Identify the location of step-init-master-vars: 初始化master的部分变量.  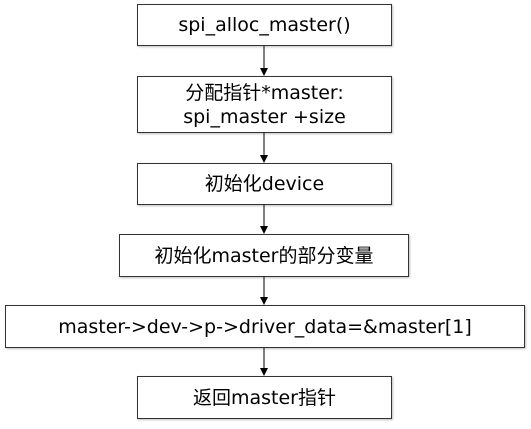
(264, 255).